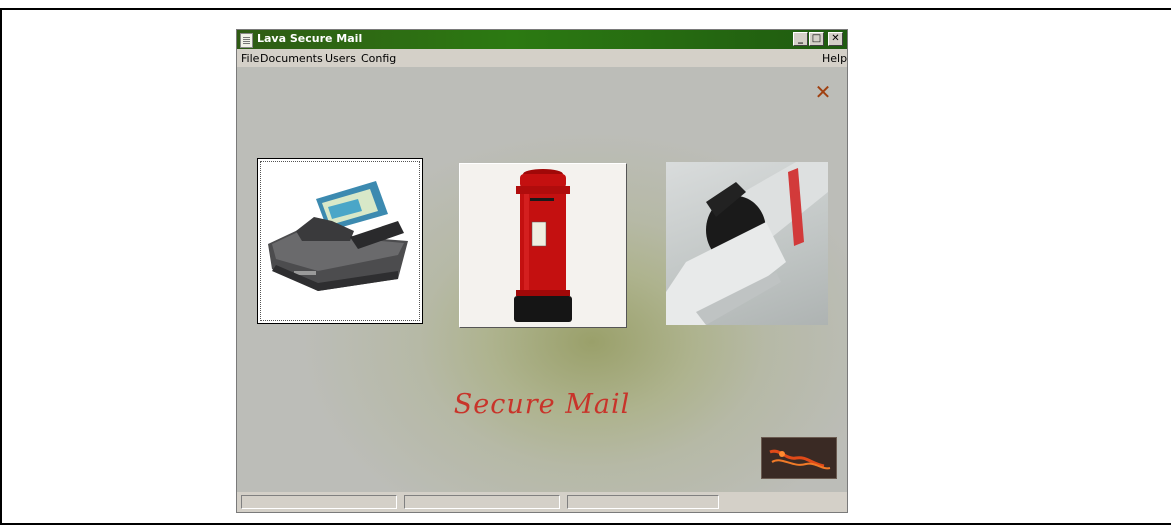  I want to click on app-document-icon, so click(246, 40).